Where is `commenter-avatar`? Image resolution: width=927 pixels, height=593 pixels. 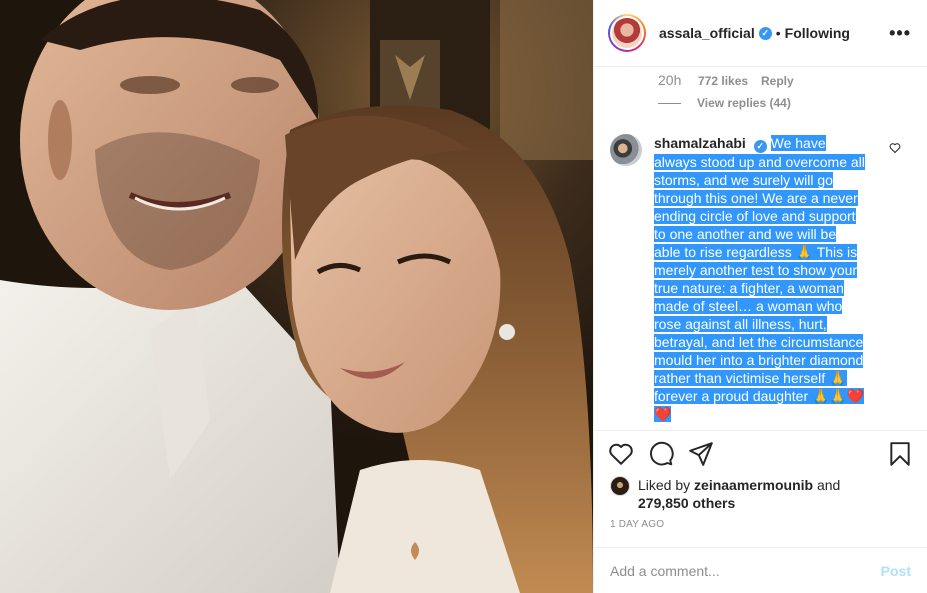 commenter-avatar is located at coordinates (626, 150).